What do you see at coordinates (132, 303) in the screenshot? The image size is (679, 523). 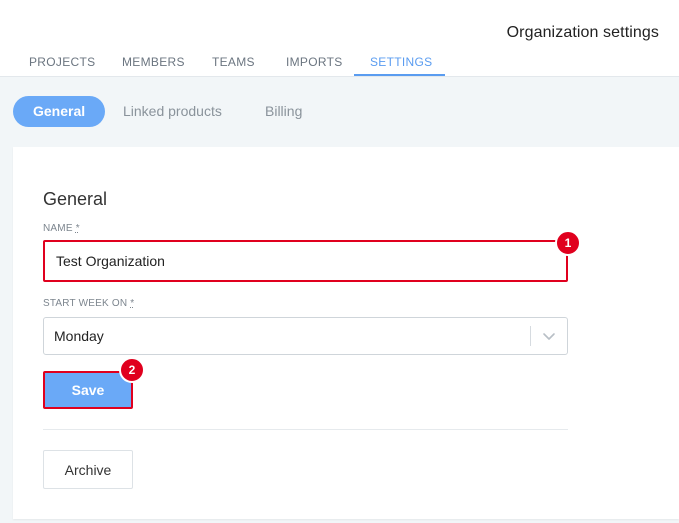 I see `start-week-required-marker: *` at bounding box center [132, 303].